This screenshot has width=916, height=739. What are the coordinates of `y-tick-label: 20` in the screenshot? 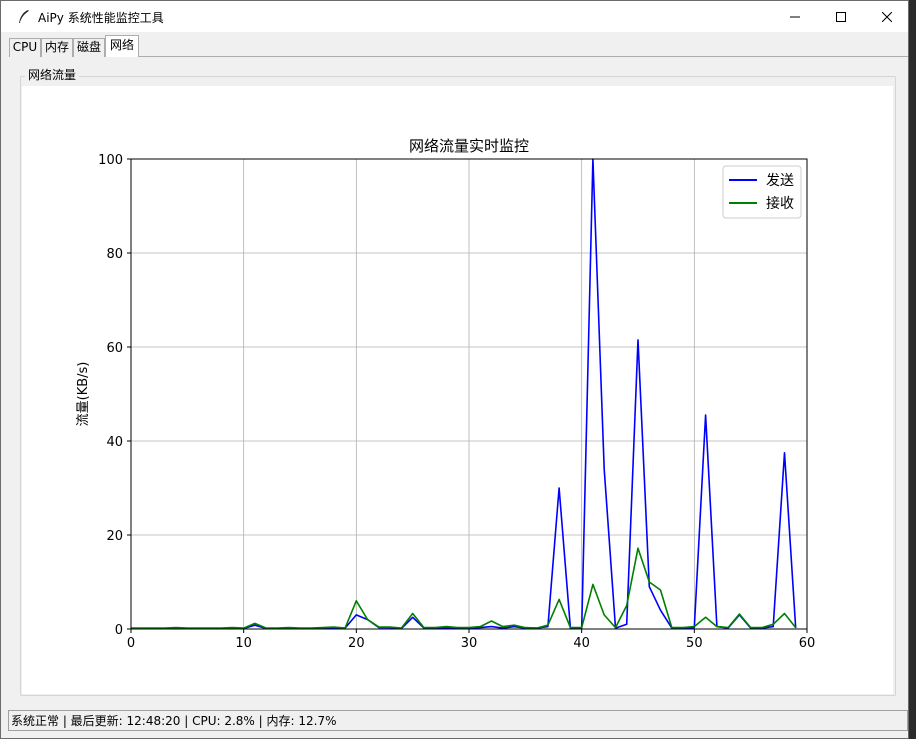 It's located at (114, 536).